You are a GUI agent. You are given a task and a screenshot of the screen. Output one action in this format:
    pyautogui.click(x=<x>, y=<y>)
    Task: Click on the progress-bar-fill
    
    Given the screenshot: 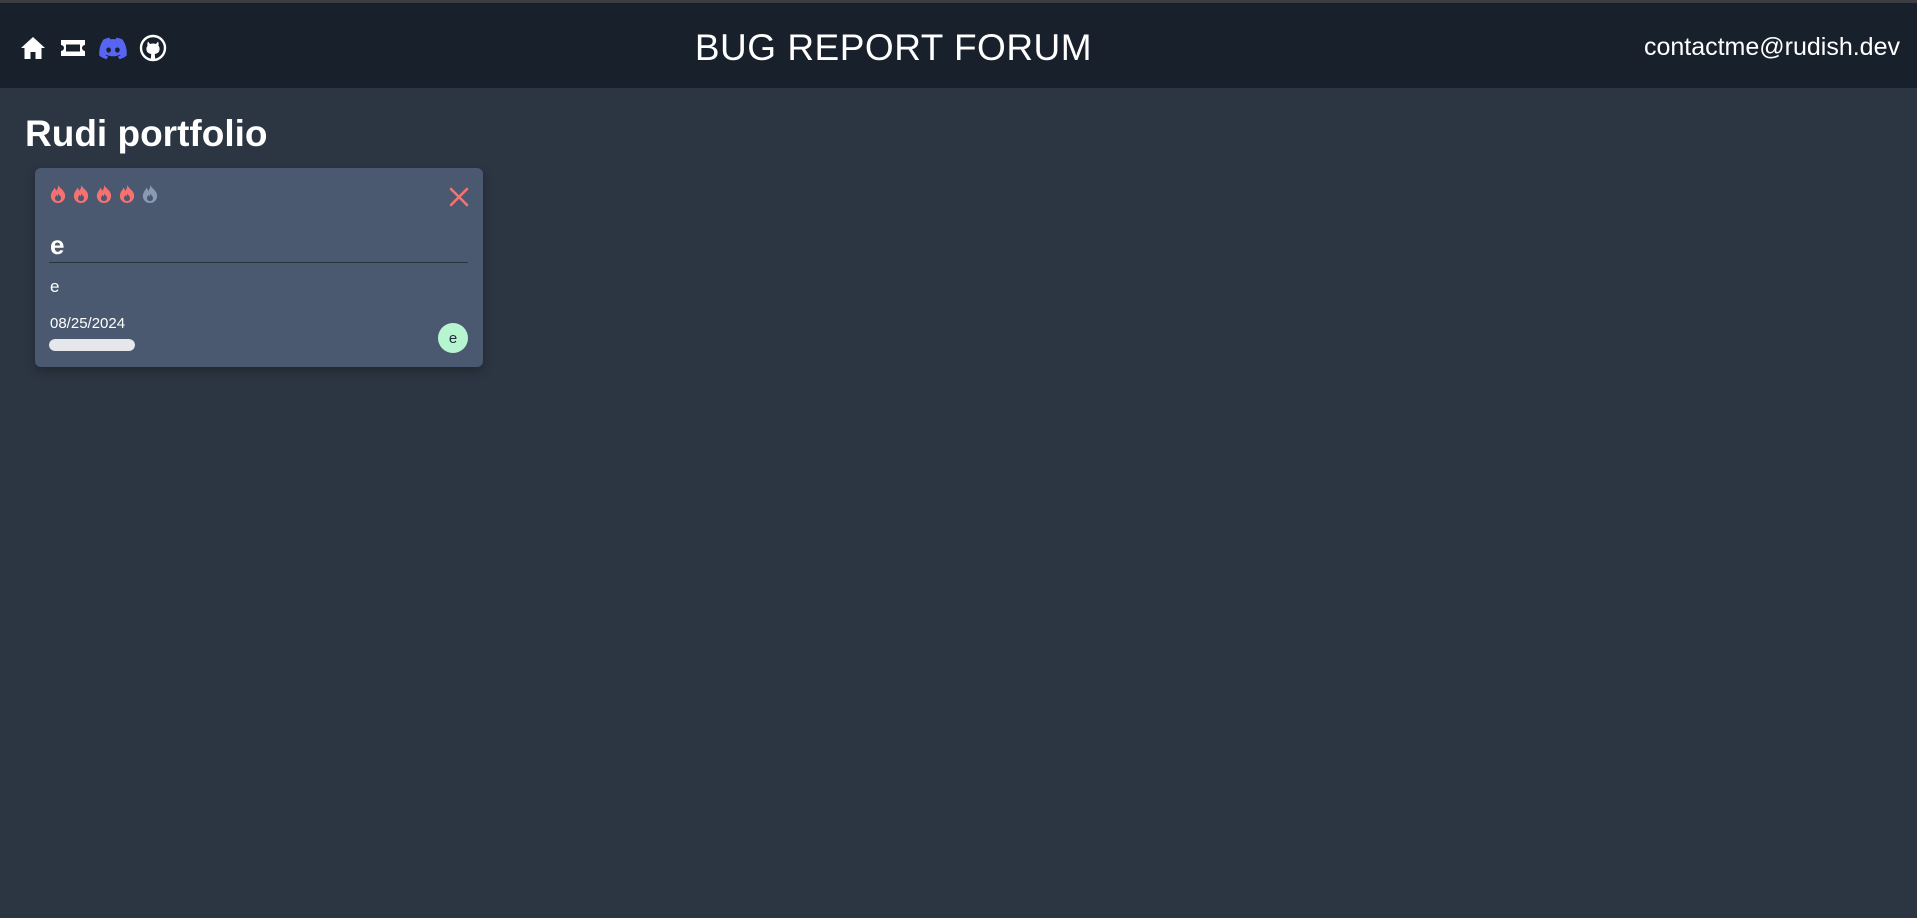 What is the action you would take?
    pyautogui.click(x=92, y=345)
    